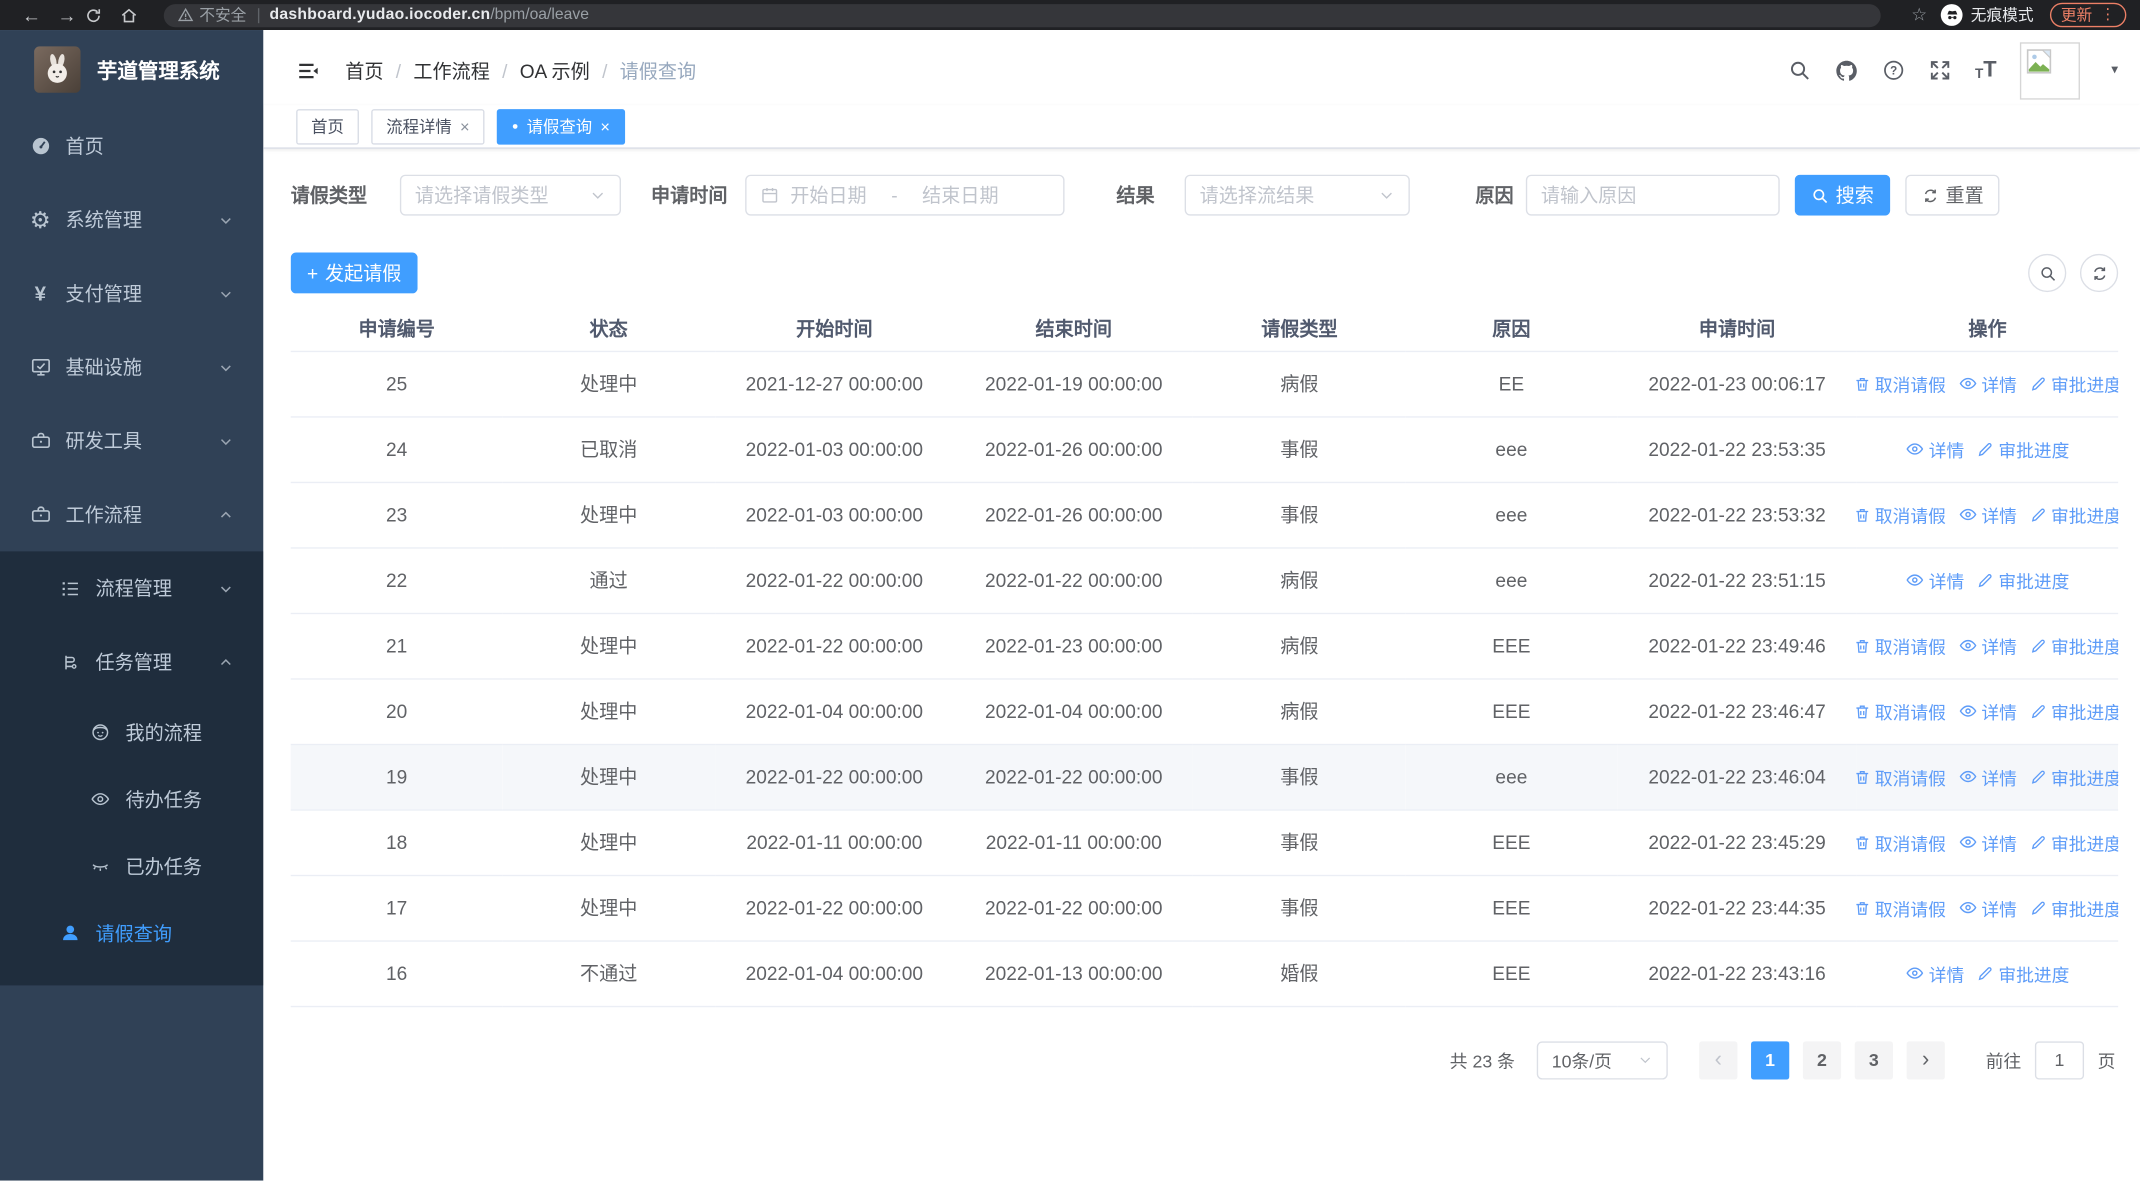 The width and height of the screenshot is (2140, 1181). Describe the element at coordinates (131, 220) in the screenshot. I see `sidebar-item-system: ⚙ 系统管理` at that location.